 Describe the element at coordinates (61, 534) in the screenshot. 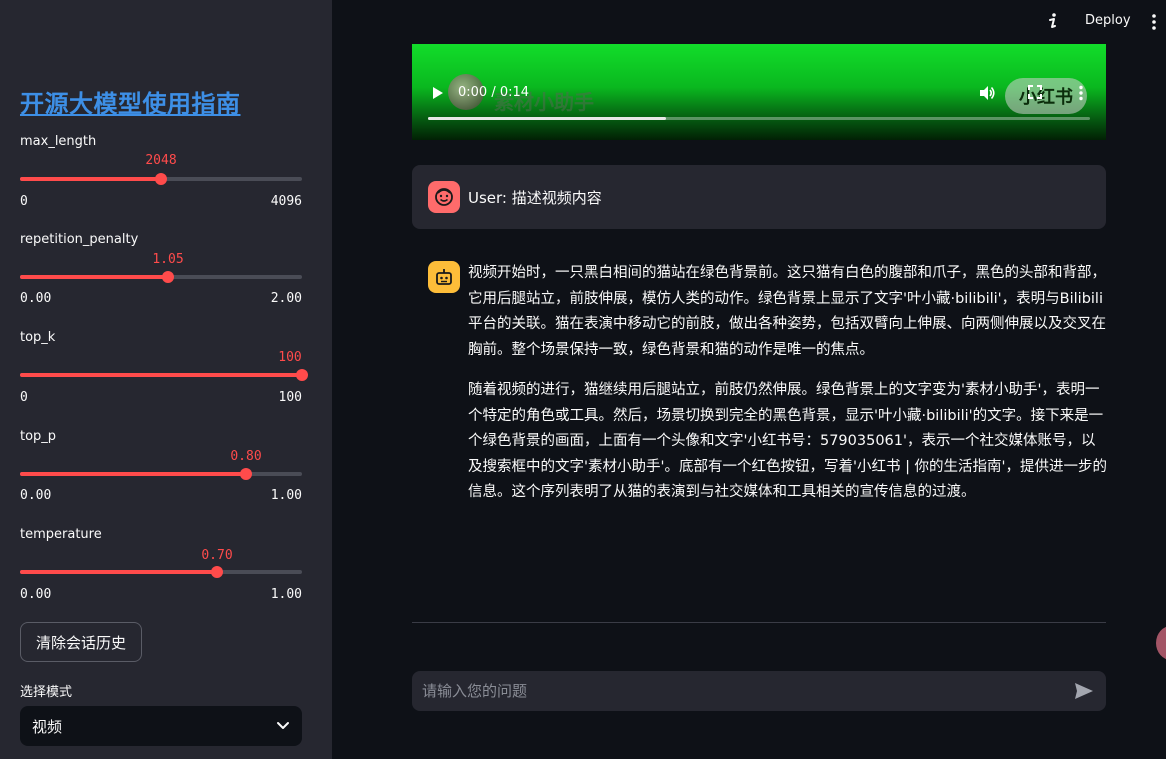

I see `slider-label: temperature` at that location.